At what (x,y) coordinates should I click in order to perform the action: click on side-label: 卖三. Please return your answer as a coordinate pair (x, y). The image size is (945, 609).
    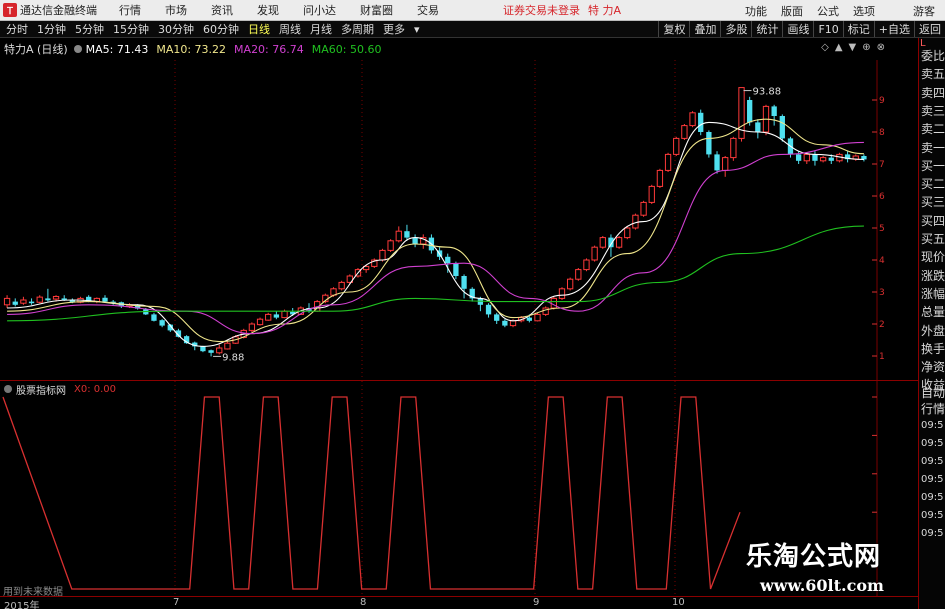
    Looking at the image, I should click on (933, 110).